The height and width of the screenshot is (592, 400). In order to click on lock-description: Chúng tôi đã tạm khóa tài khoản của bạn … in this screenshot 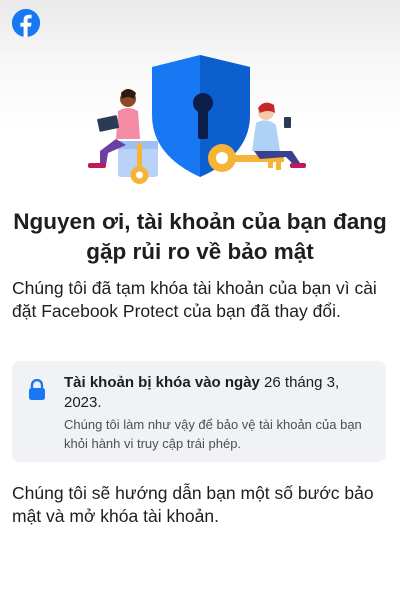, I will do `click(194, 299)`.